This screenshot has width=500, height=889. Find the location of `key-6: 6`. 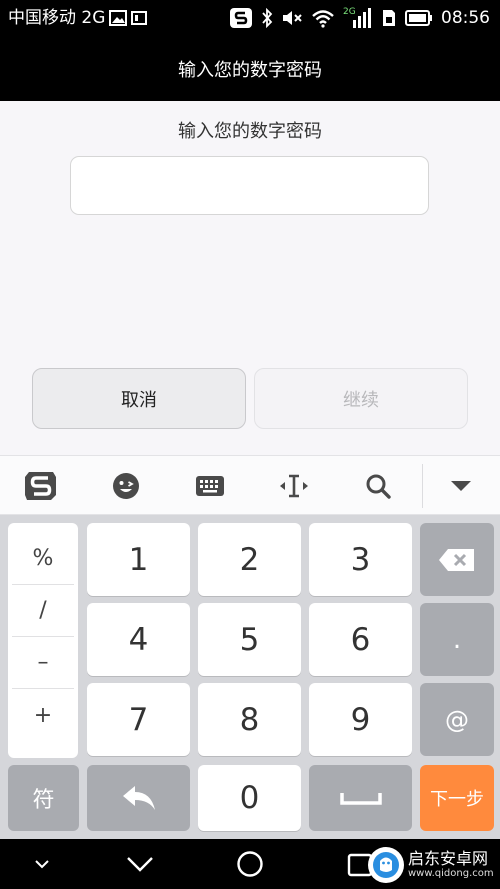

key-6: 6 is located at coordinates (360, 639).